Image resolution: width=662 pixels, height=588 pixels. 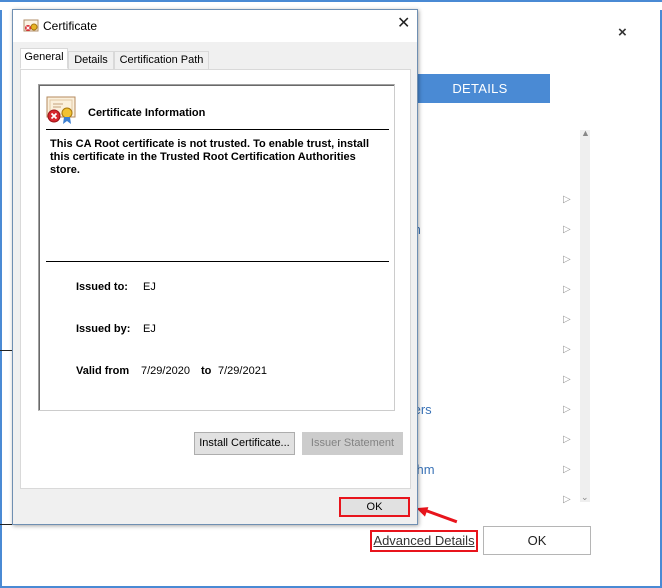 I want to click on details-tab: DETAILS, so click(x=480, y=88).